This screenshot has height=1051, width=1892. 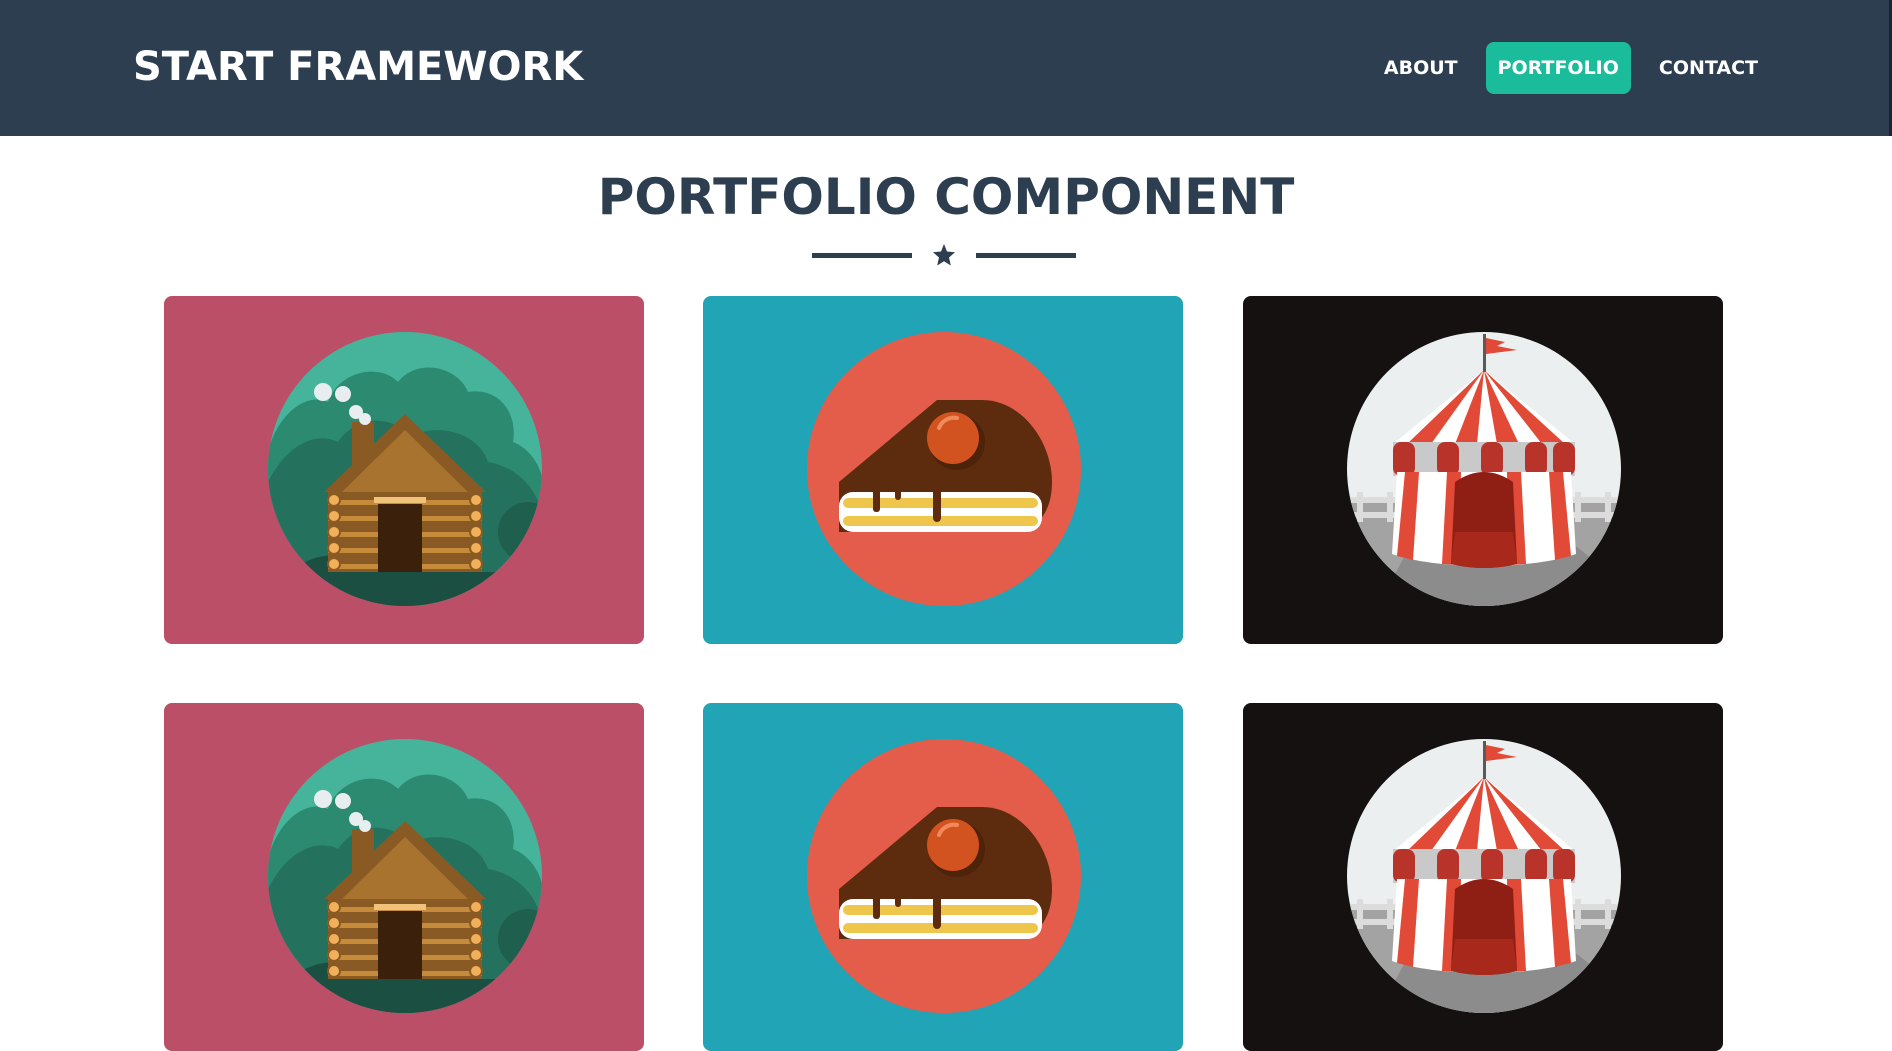 I want to click on star-icon, so click(x=944, y=255).